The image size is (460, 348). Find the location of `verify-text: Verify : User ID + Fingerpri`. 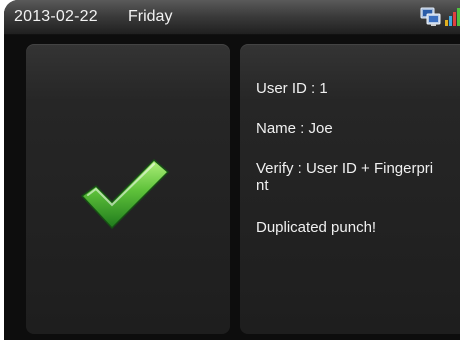

verify-text: Verify : User ID + Fingerpri is located at coordinates (345, 168).